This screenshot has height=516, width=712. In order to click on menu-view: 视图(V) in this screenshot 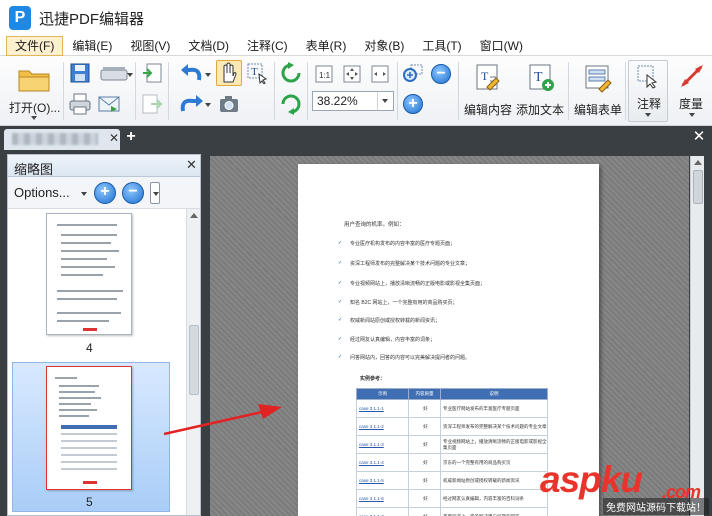, I will do `click(150, 46)`.